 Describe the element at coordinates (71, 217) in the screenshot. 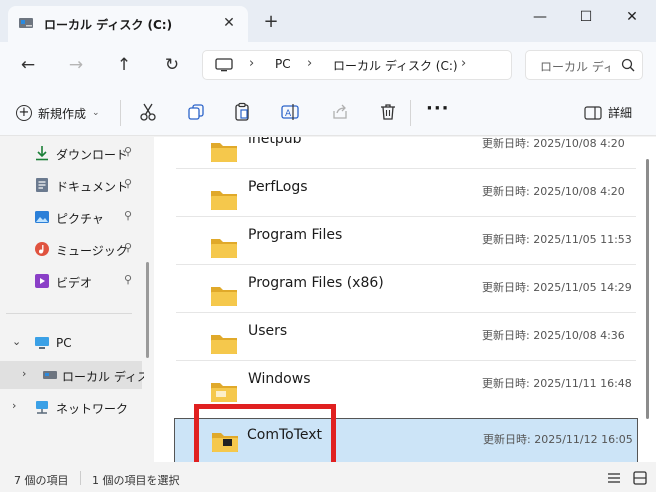

I see `sidebar-item-pictures: ピクチャ ⚲` at that location.